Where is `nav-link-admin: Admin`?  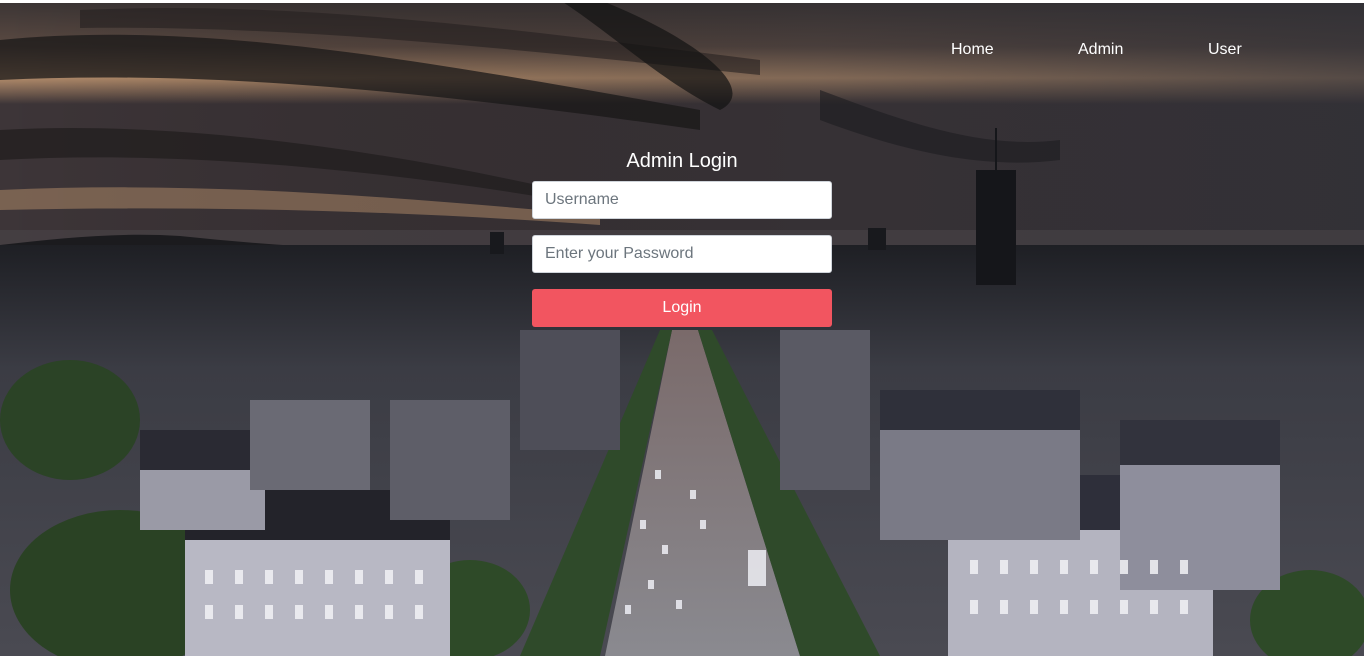 nav-link-admin: Admin is located at coordinates (1100, 50).